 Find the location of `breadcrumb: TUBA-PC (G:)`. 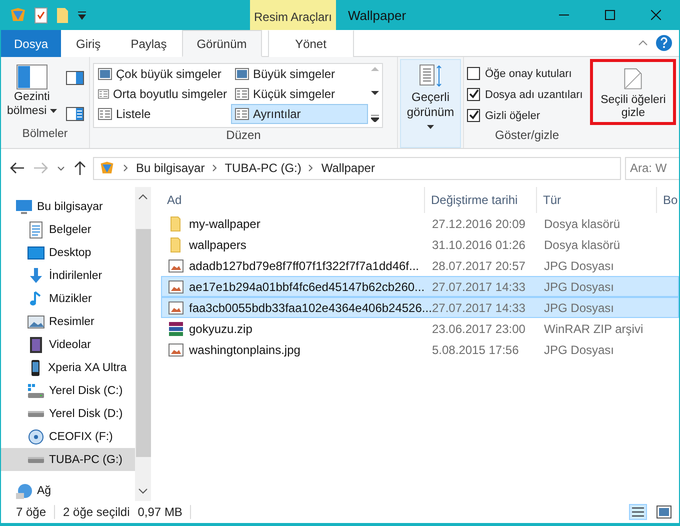

breadcrumb: TUBA-PC (G:) is located at coordinates (263, 168).